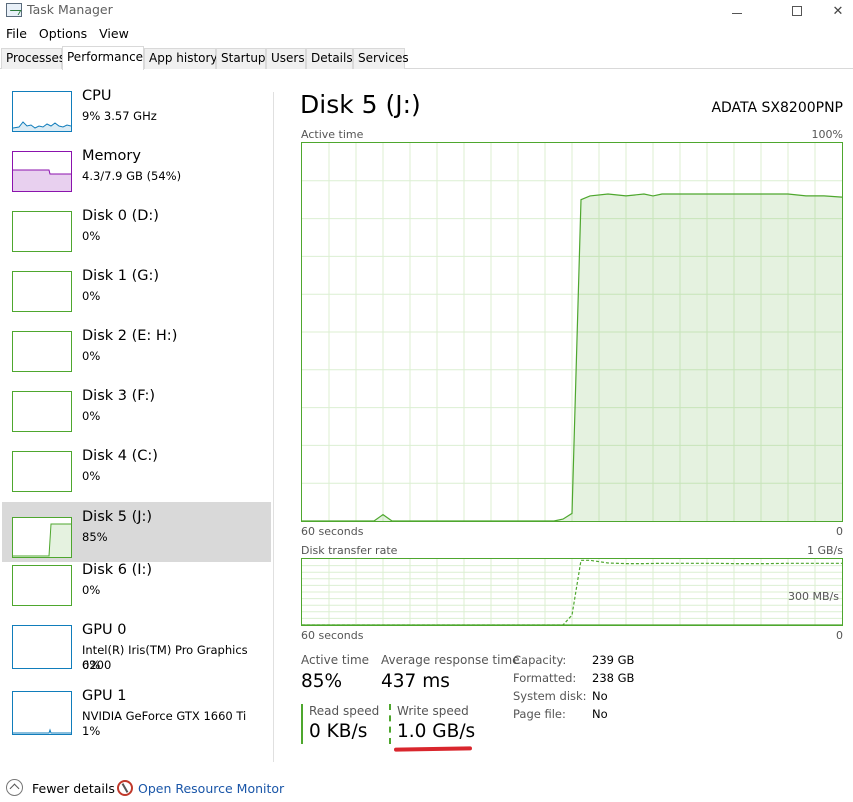 The height and width of the screenshot is (802, 853). What do you see at coordinates (136, 591) in the screenshot?
I see `sidebar-item-disk-6-i: Disk 6 (I:) 0%` at bounding box center [136, 591].